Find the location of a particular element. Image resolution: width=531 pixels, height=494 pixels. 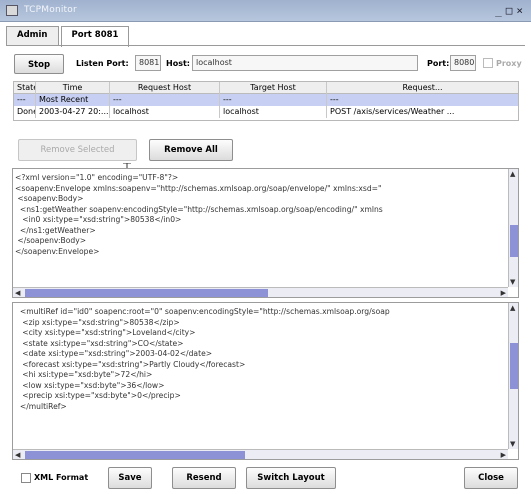

maximize-icon: □ is located at coordinates (509, 10).